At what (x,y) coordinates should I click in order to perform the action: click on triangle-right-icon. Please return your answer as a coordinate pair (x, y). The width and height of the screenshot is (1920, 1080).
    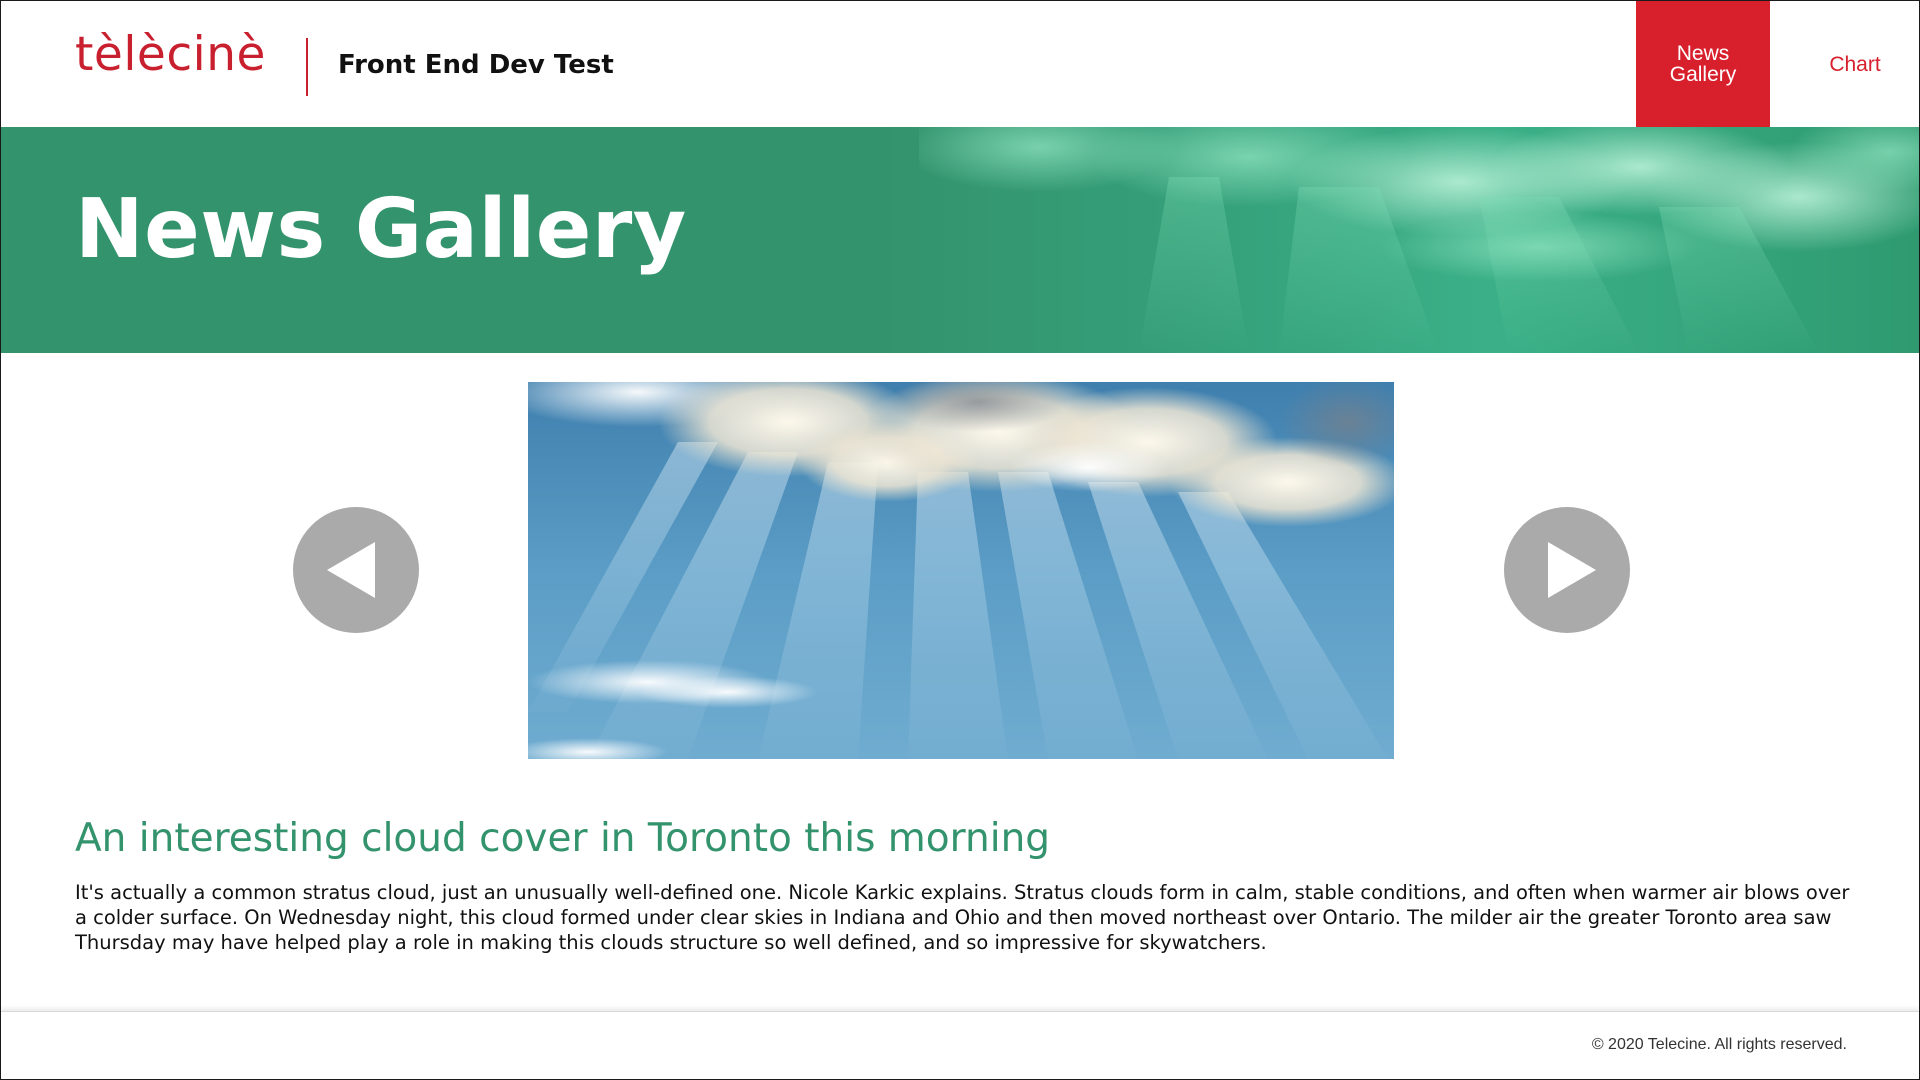
    Looking at the image, I should click on (1572, 570).